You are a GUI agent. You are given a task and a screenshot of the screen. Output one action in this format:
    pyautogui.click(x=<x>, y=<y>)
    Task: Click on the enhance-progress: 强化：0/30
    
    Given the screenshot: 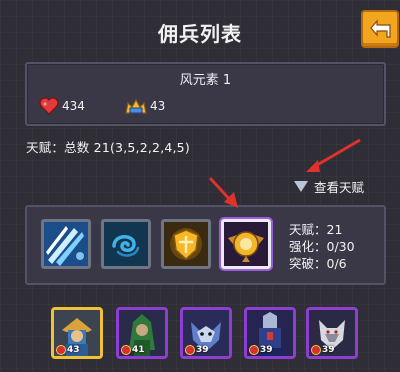 What is the action you would take?
    pyautogui.click(x=322, y=246)
    